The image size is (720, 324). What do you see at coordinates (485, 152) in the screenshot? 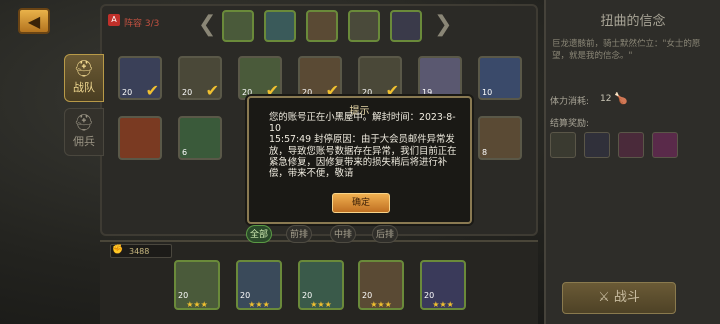
I see `hero-level: 8` at bounding box center [485, 152].